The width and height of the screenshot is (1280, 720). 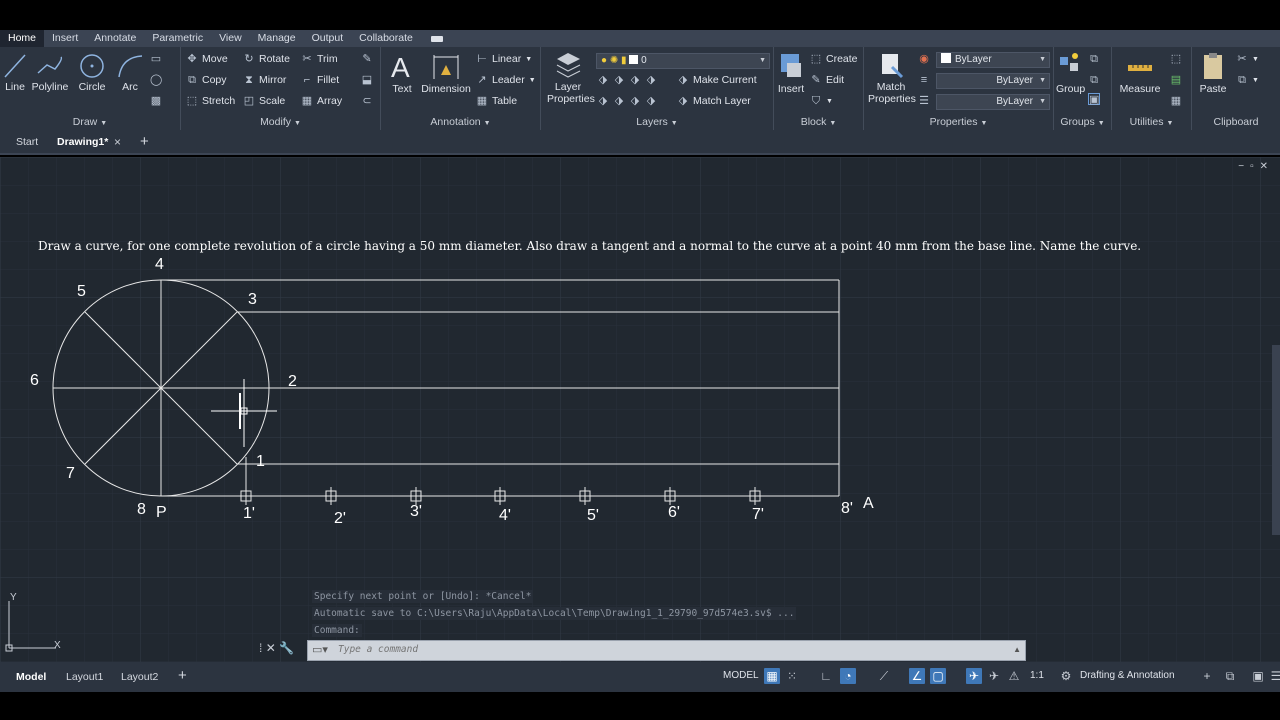 I want to click on clean-screen-icon: ▣, so click(x=1258, y=676).